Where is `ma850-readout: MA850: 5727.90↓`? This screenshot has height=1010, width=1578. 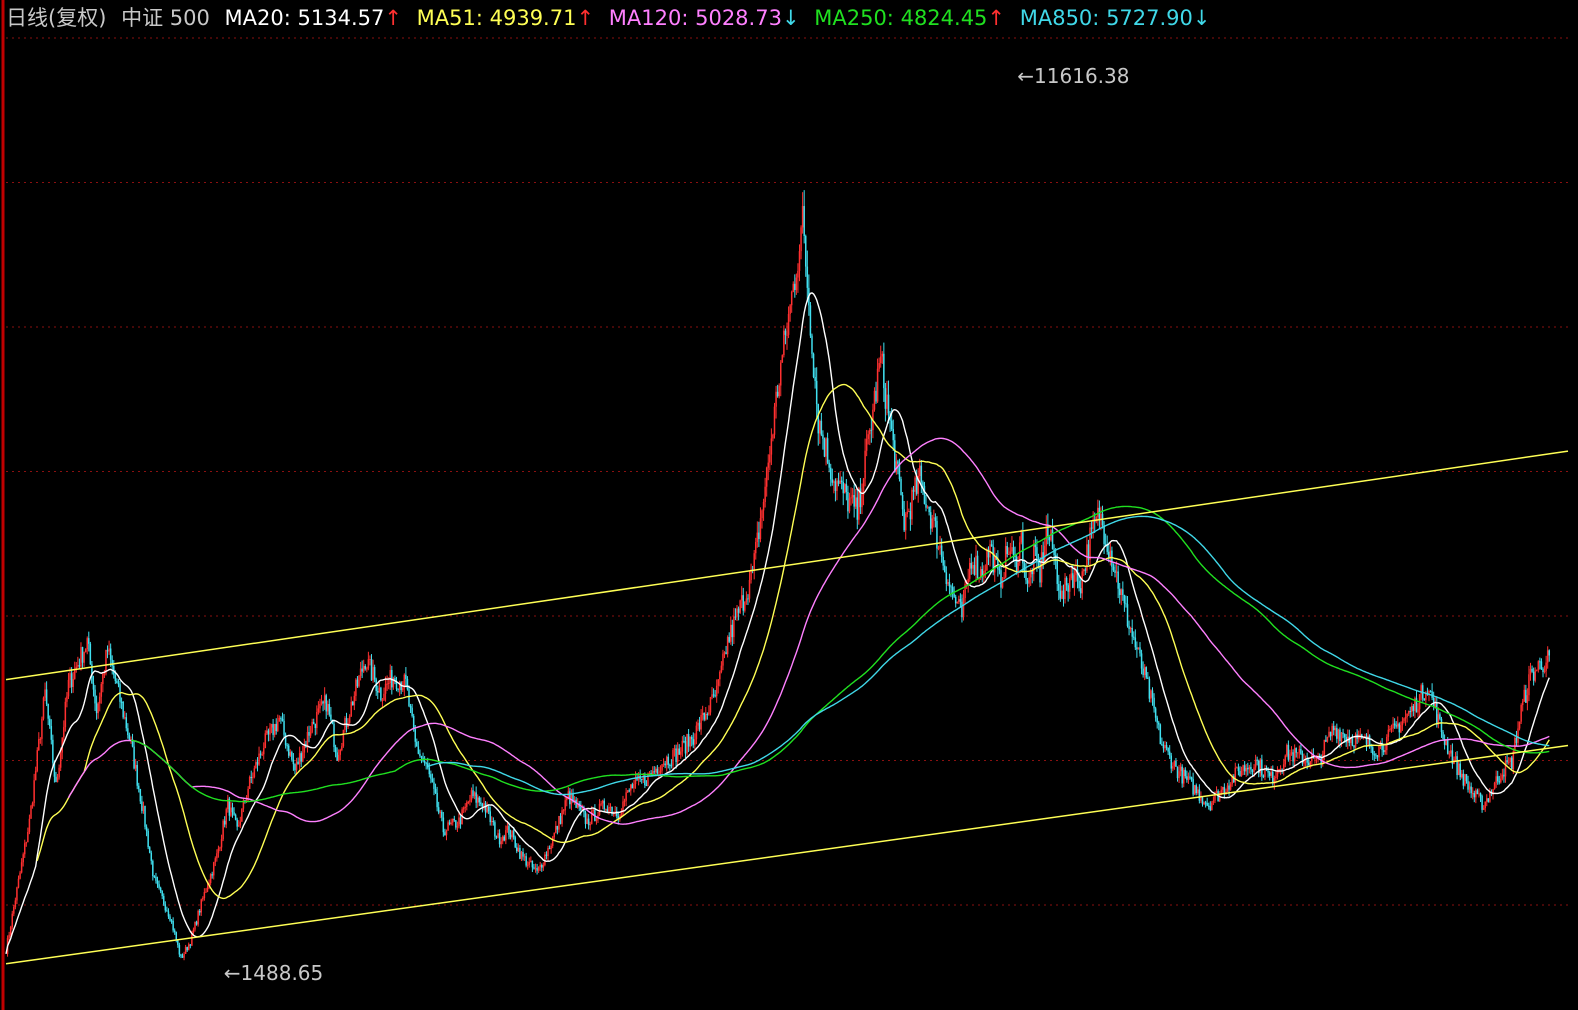
ma850-readout: MA850: 5727.90↓ is located at coordinates (1115, 18).